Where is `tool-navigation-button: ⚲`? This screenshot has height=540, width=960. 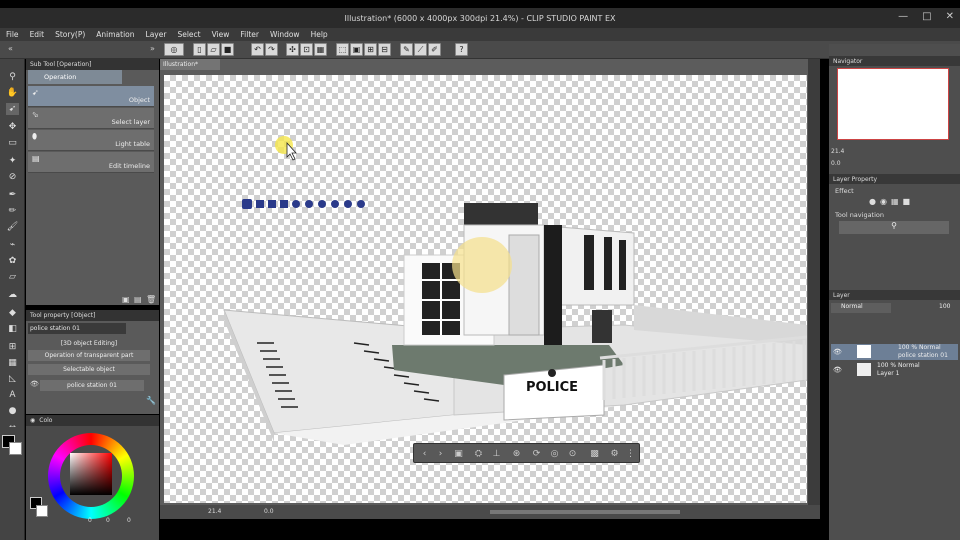
tool-navigation-button: ⚲ is located at coordinates (894, 227).